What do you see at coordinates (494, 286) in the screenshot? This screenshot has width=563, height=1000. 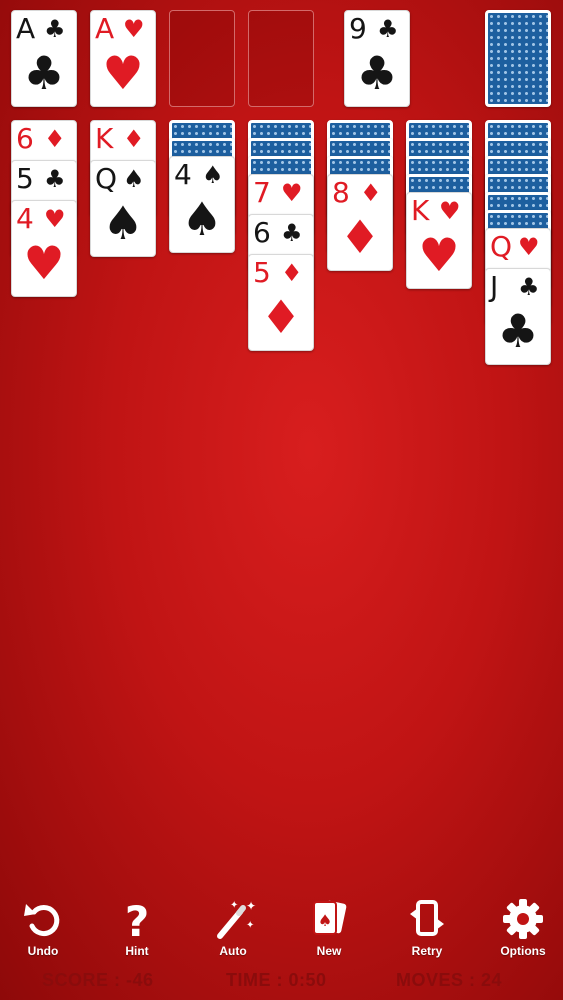 I see `card-rank: J` at bounding box center [494, 286].